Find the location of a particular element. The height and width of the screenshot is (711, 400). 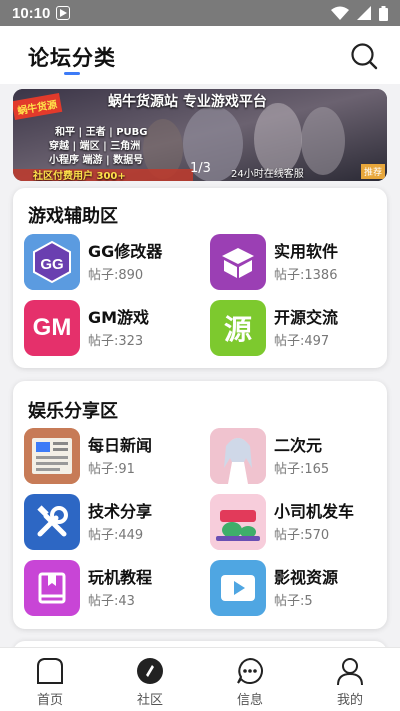

source-icon: 源 is located at coordinates (238, 328).